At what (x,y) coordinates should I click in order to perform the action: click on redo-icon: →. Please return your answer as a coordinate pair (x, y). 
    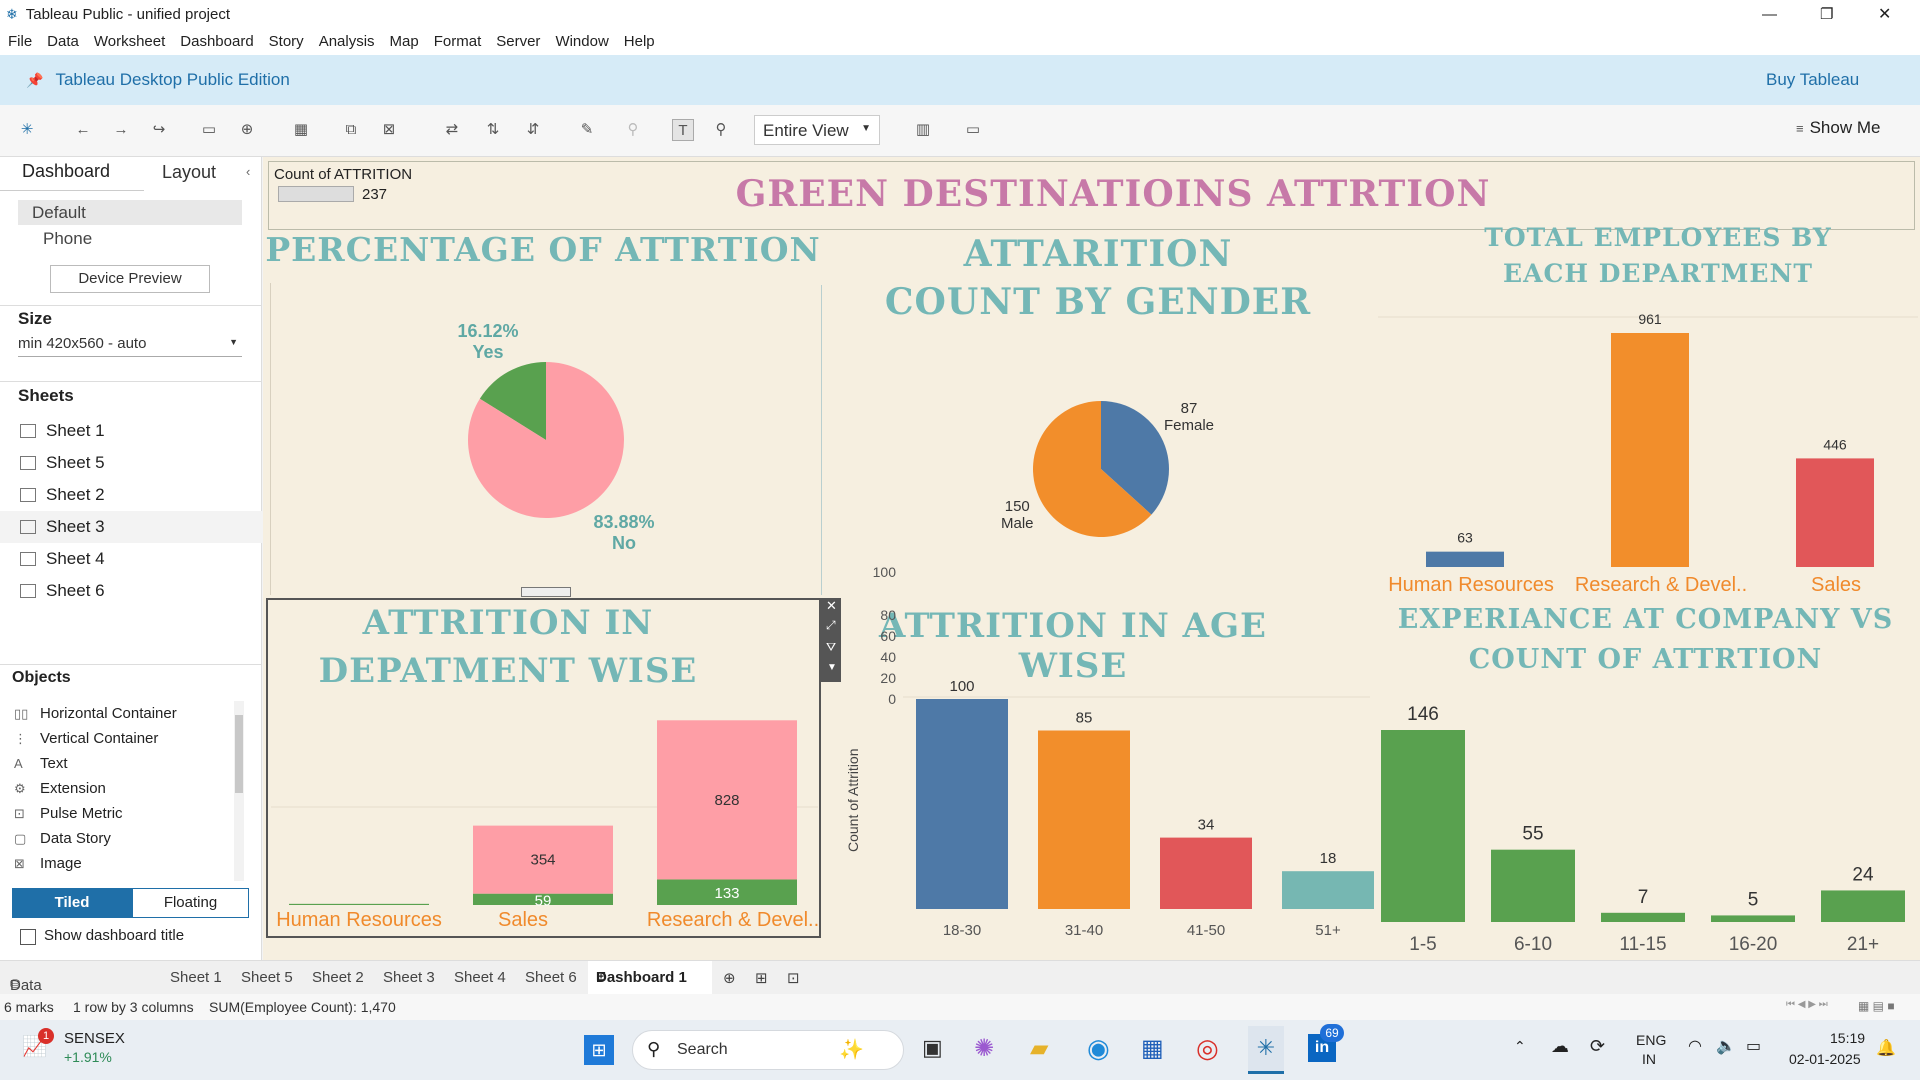
    Looking at the image, I should click on (121, 130).